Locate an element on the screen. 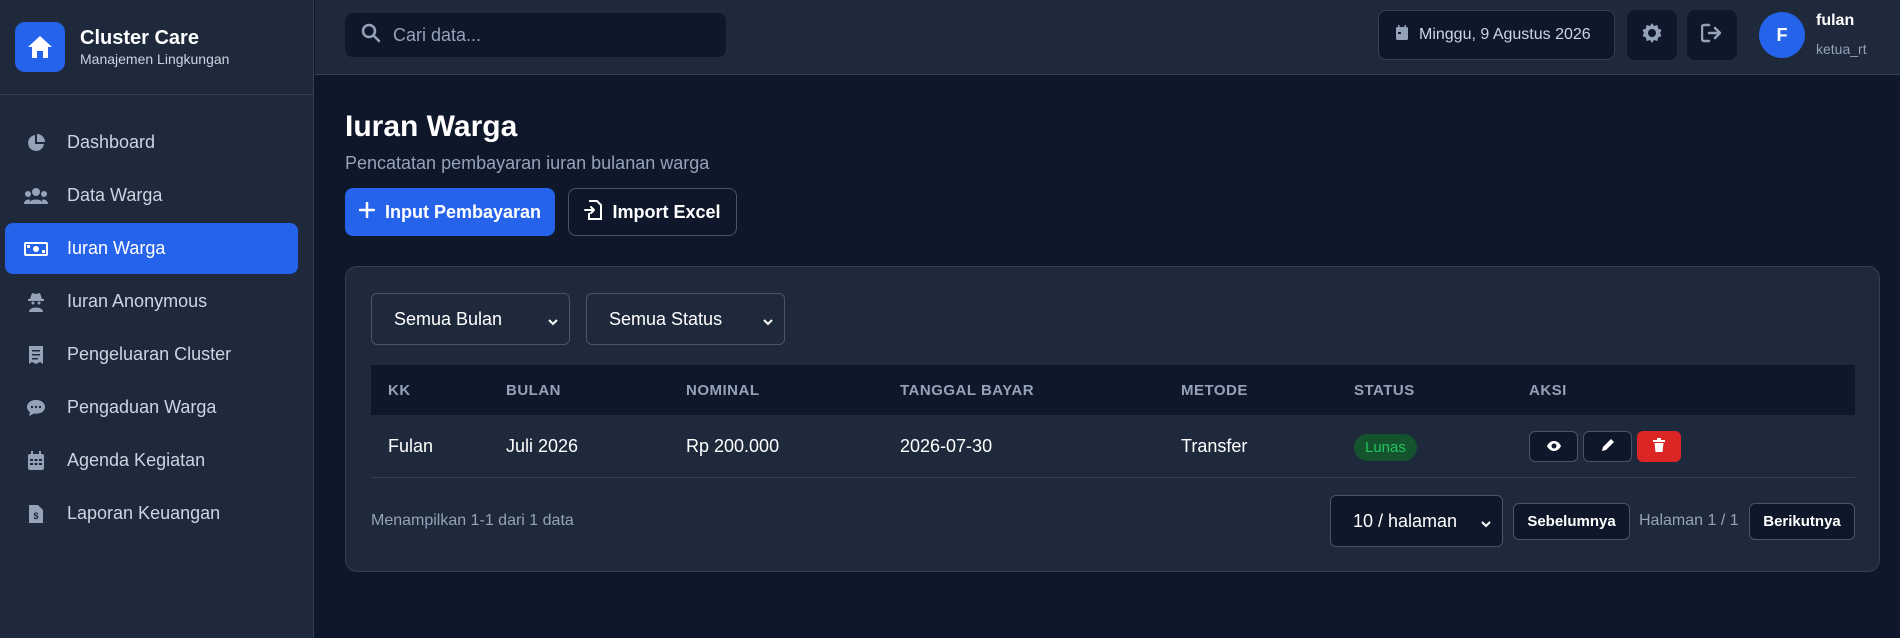 Image resolution: width=1900 pixels, height=638 pixels. per-page-select: 10 / halaman is located at coordinates (1416, 521).